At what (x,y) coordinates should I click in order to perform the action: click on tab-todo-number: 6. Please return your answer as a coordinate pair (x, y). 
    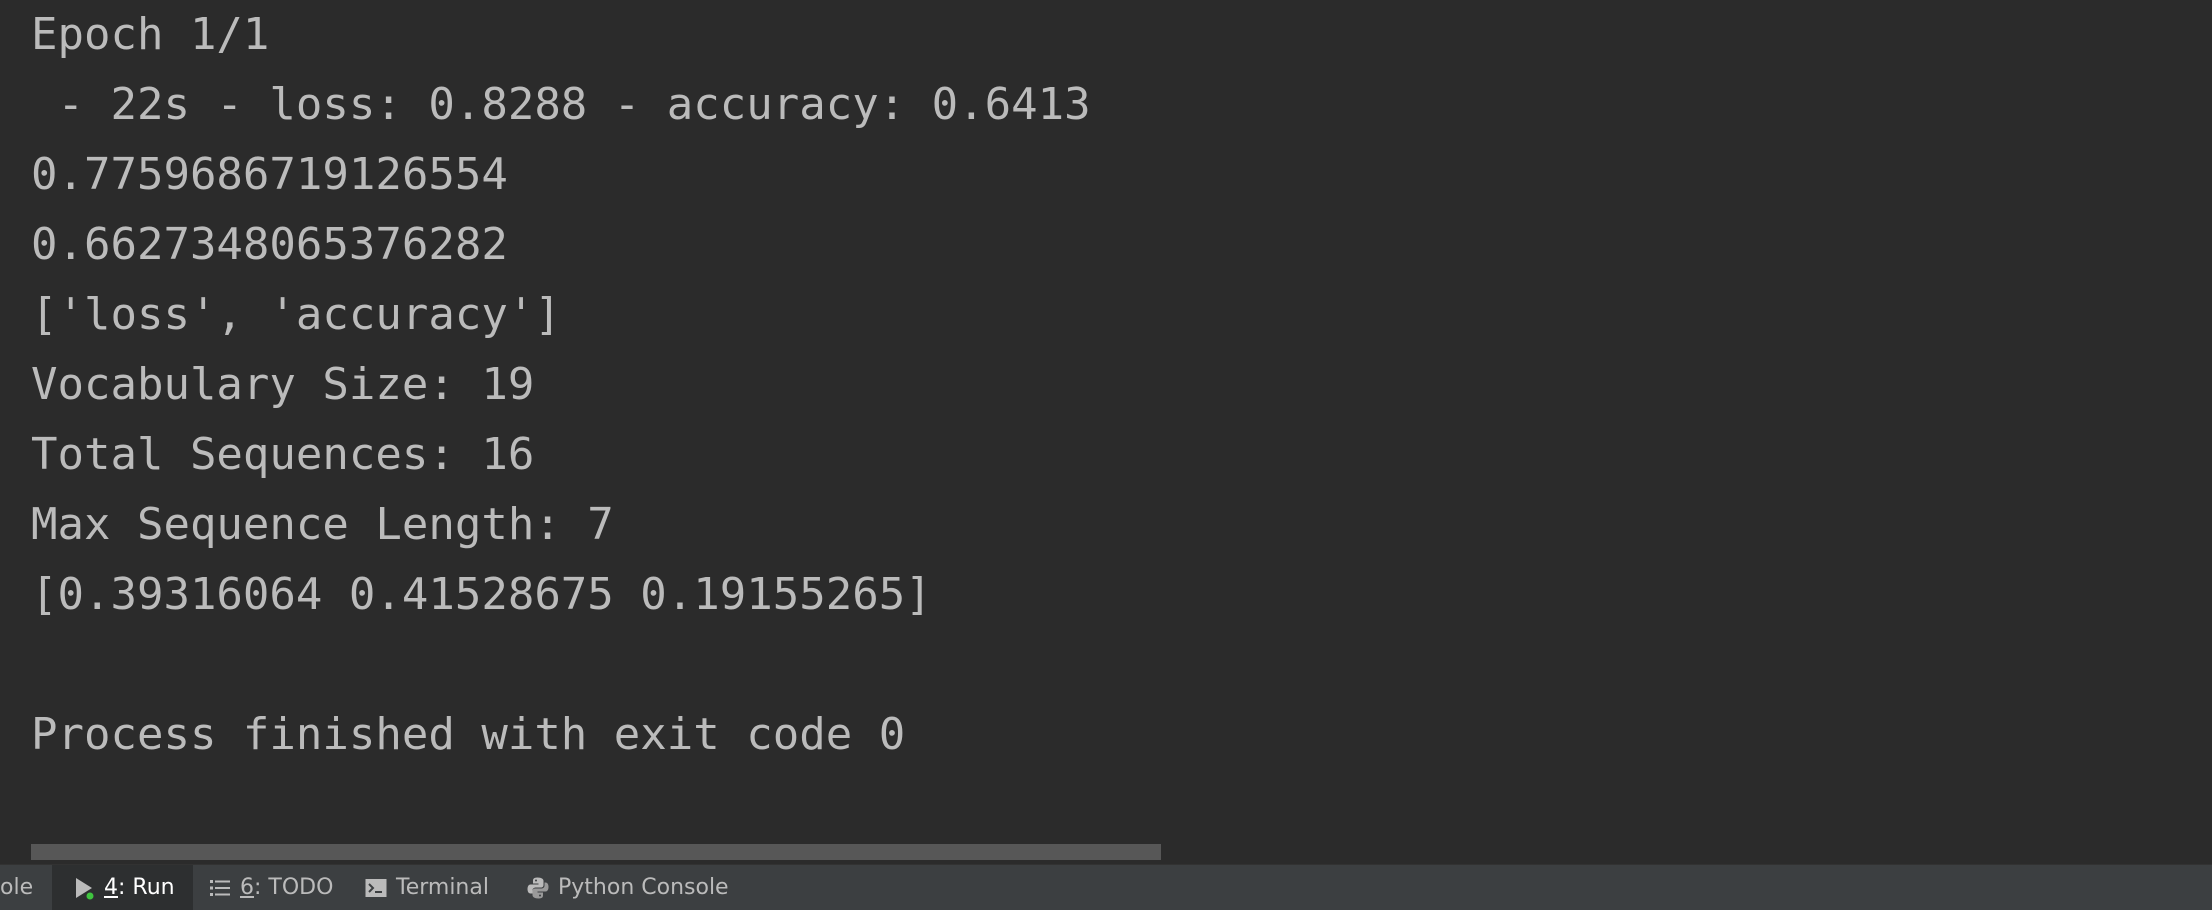
    Looking at the image, I should click on (247, 887).